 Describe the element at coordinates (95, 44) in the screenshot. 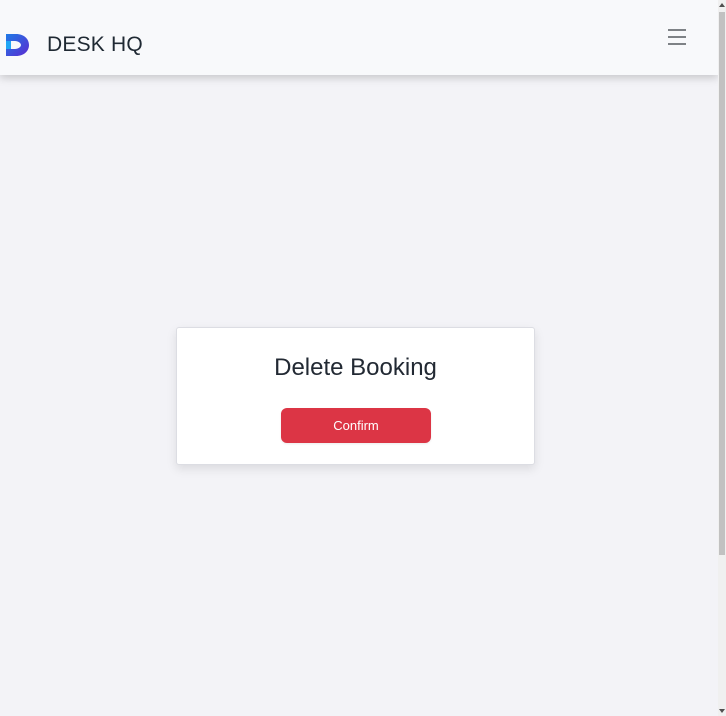

I see `brand-name: DESK HQ` at that location.